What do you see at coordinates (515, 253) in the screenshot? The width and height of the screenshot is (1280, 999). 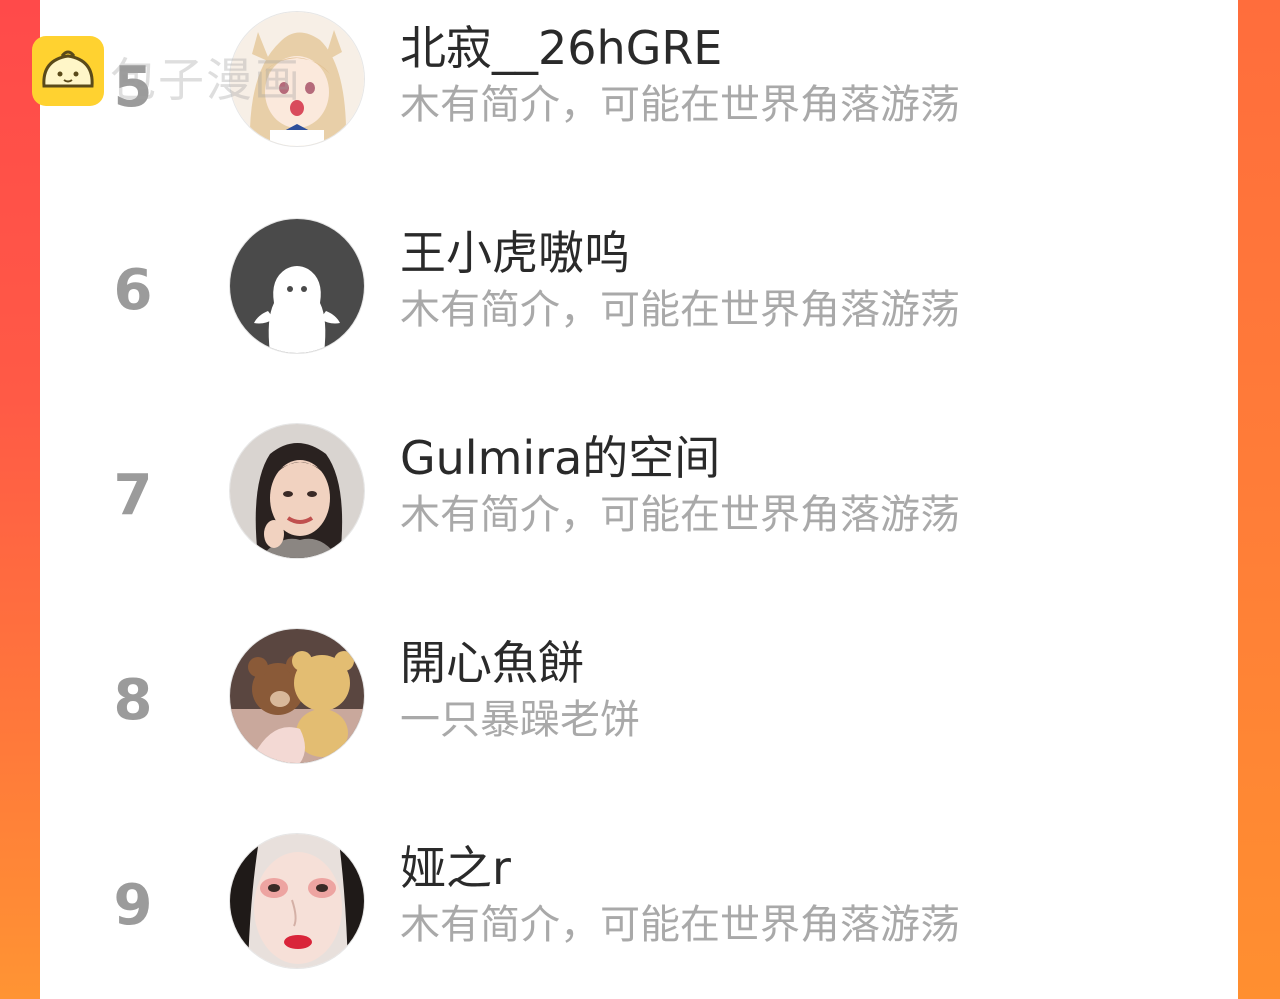 I see `user-name: 王小虎嗷呜` at bounding box center [515, 253].